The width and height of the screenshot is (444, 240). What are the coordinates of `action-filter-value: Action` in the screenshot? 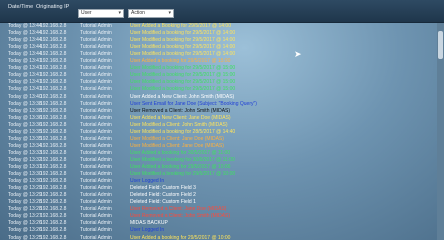 It's located at (138, 13).